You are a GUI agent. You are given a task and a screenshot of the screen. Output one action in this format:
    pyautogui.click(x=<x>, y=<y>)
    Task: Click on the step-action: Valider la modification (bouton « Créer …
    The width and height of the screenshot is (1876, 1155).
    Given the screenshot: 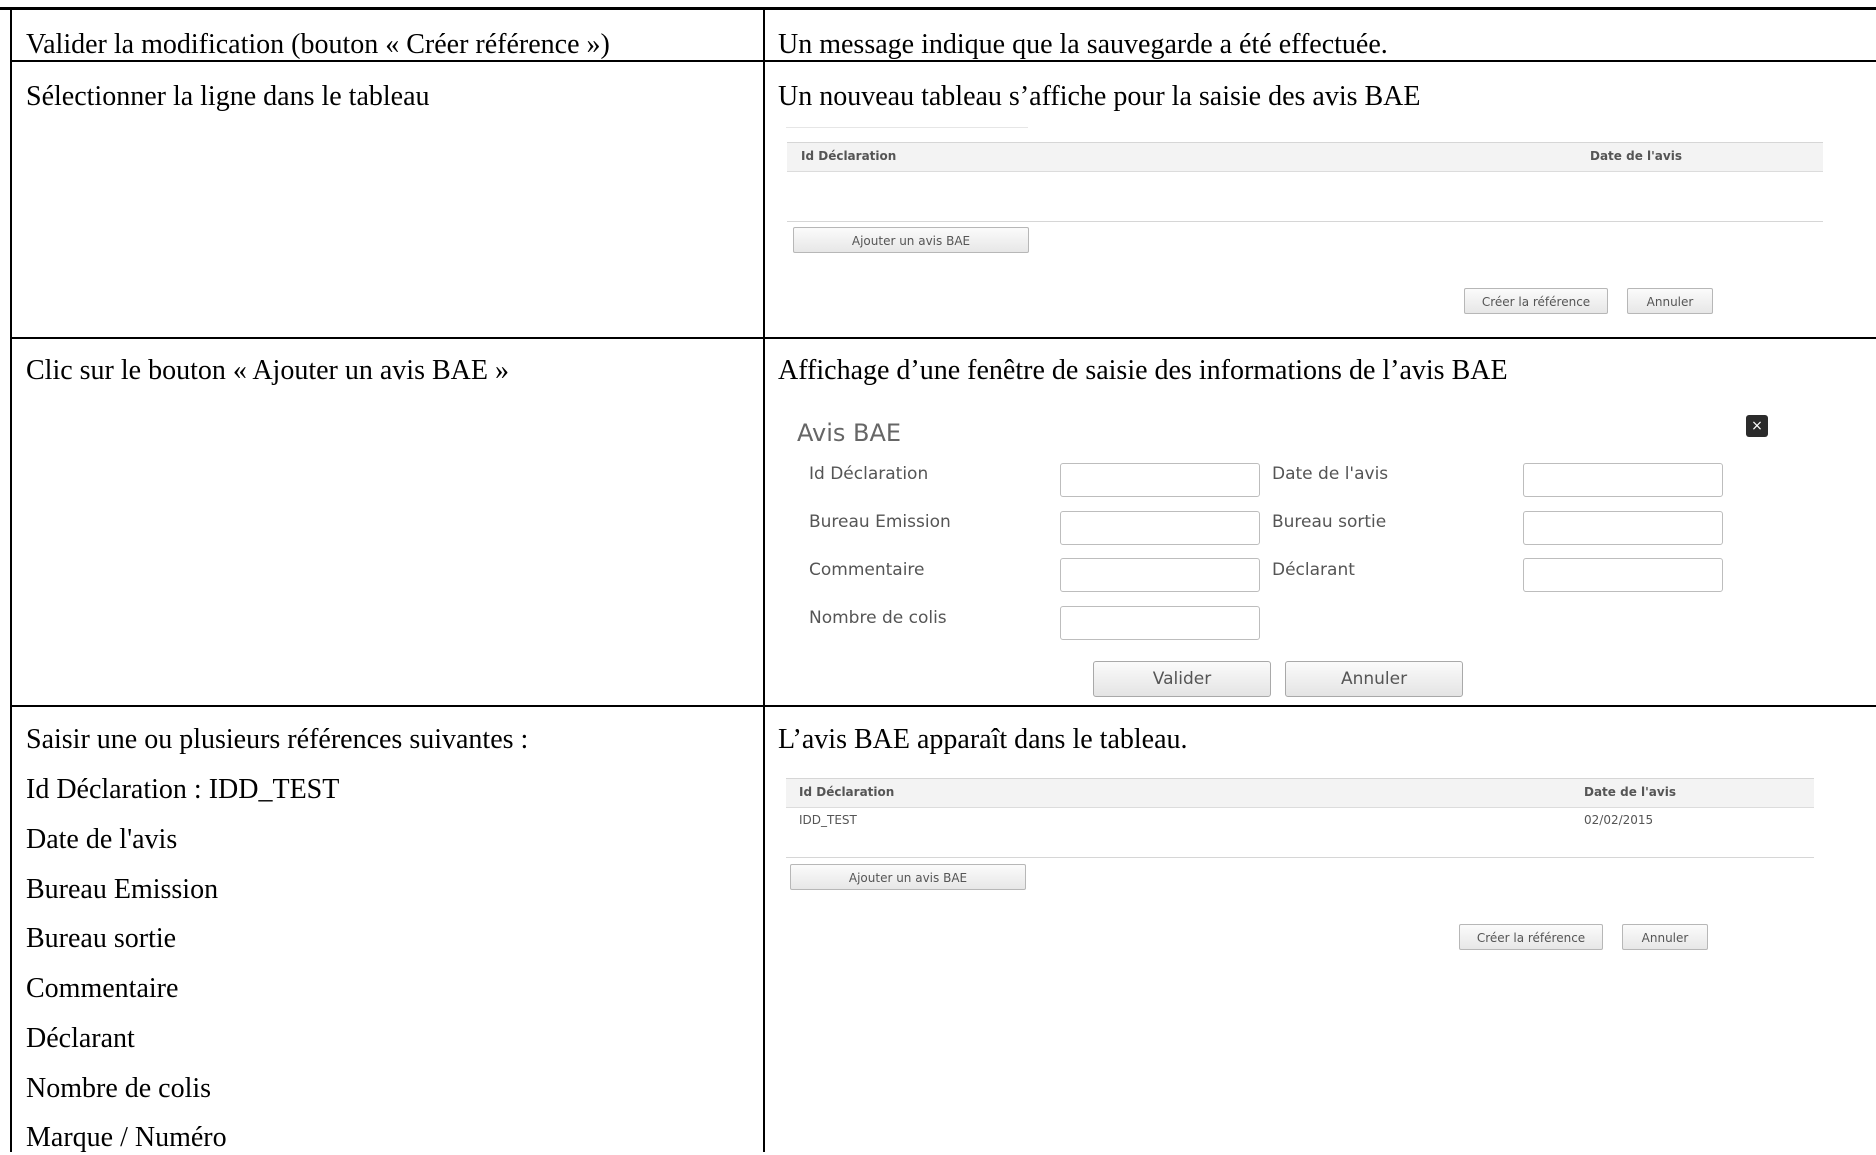 What is the action you would take?
    pyautogui.click(x=318, y=44)
    